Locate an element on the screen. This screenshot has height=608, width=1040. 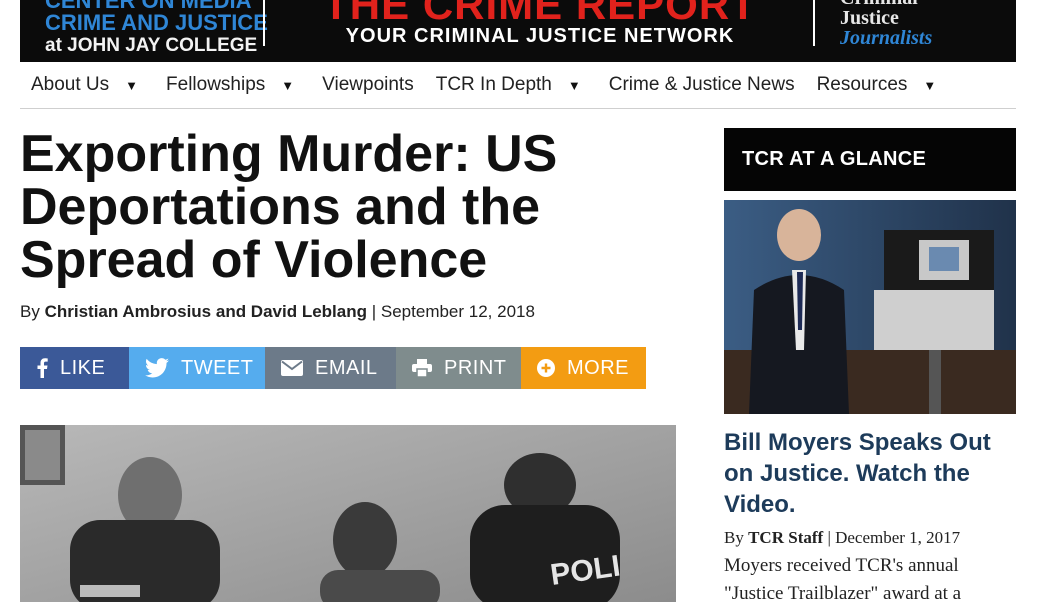
email-button: EMAIL is located at coordinates (330, 368).